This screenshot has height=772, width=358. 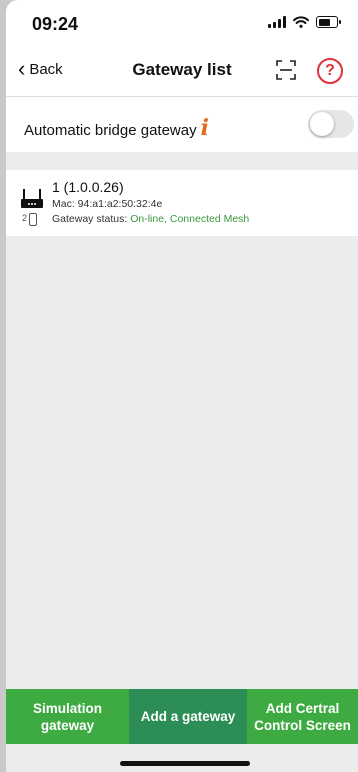 What do you see at coordinates (182, 23) in the screenshot?
I see `status-bar: 09:24` at bounding box center [182, 23].